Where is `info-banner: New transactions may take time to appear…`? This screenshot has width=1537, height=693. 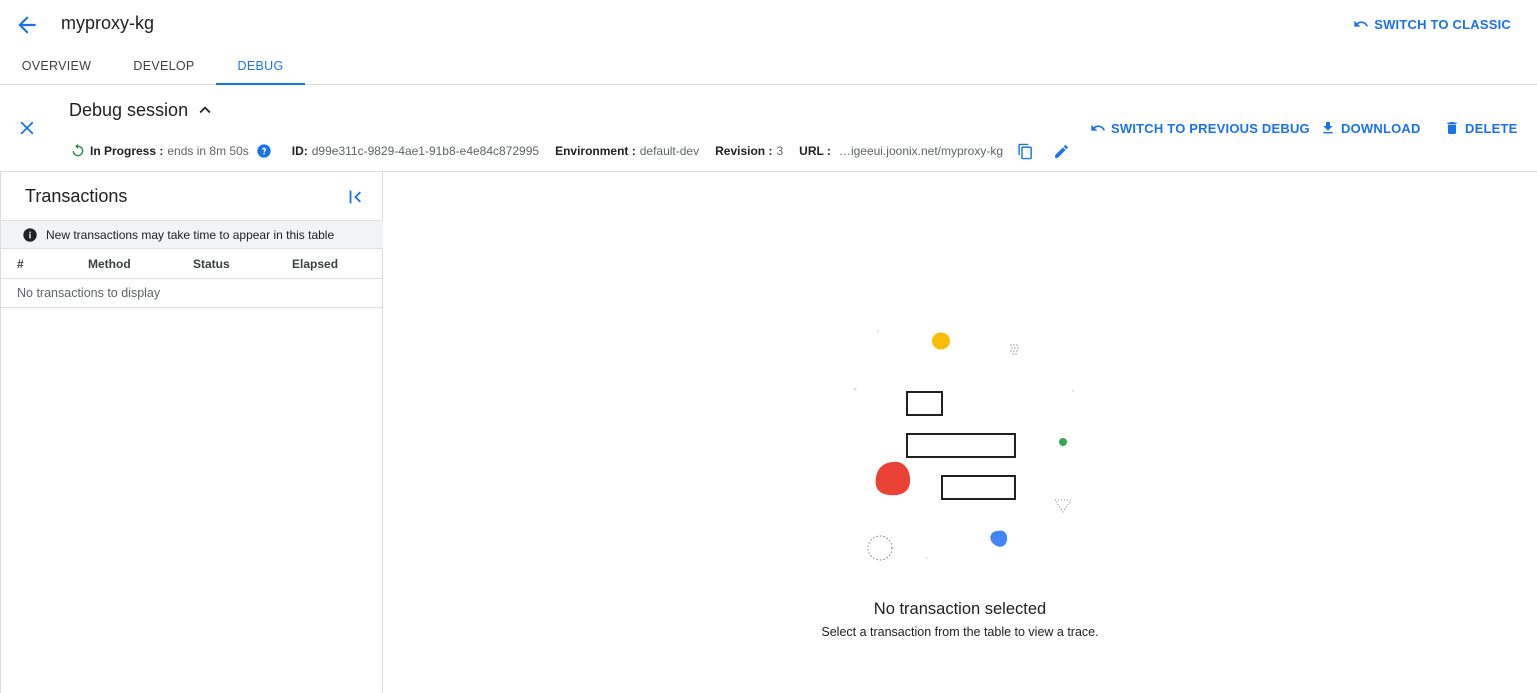
info-banner: New transactions may take time to appear… is located at coordinates (192, 234).